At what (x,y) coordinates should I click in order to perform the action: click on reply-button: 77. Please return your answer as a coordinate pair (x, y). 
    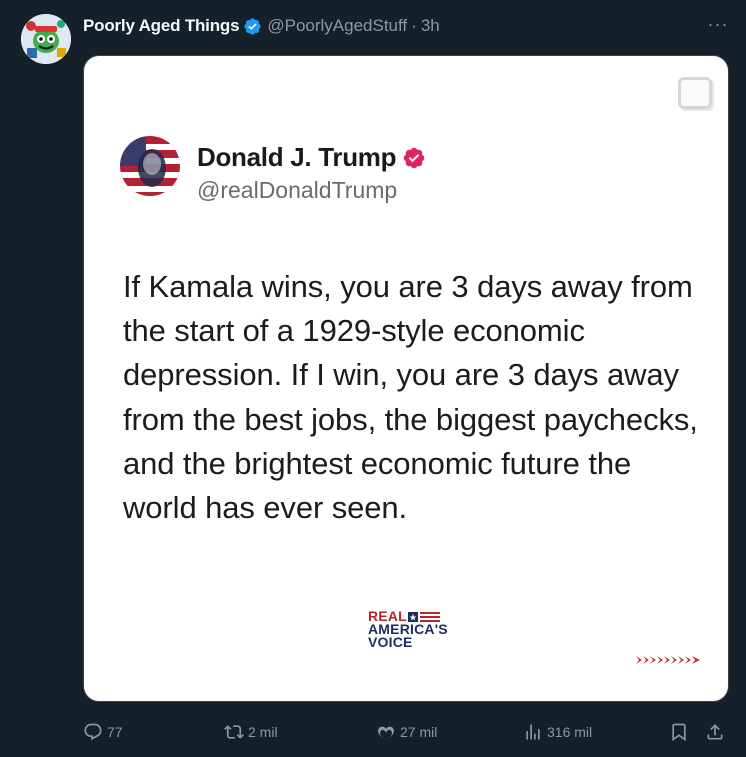
    Looking at the image, I should click on (103, 732).